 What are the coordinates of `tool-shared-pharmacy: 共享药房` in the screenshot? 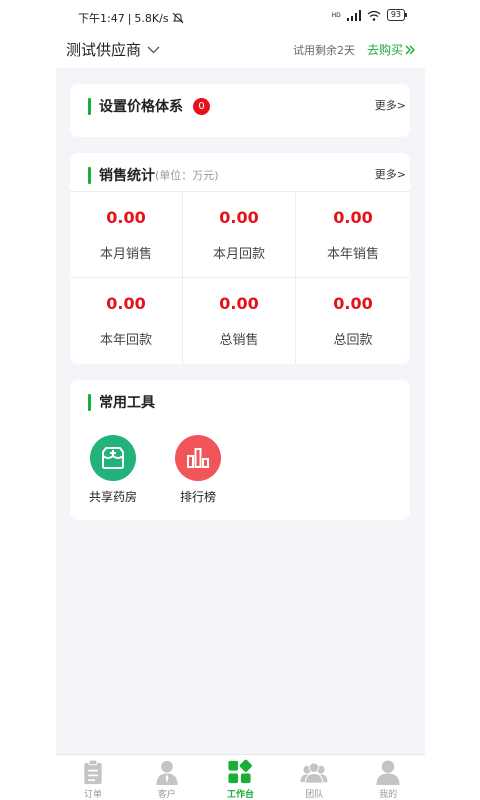 It's located at (113, 470).